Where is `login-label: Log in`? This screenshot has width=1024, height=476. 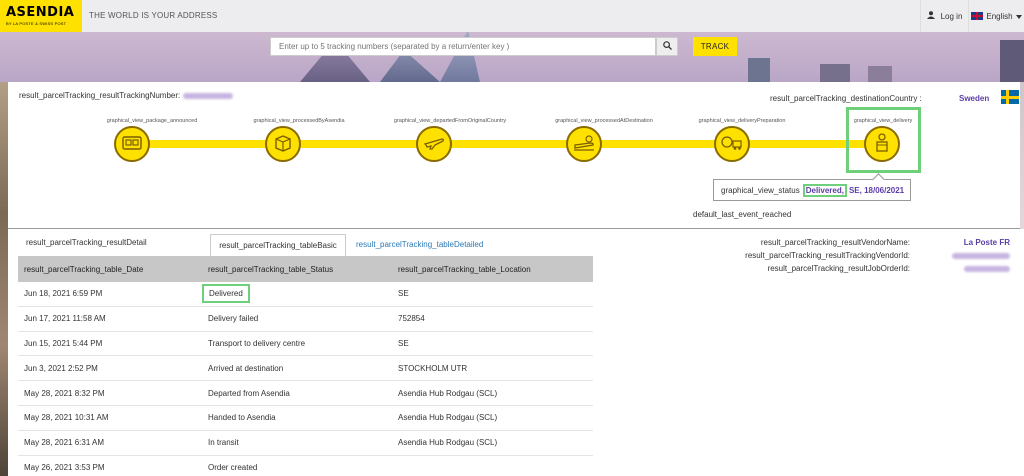 login-label: Log in is located at coordinates (951, 16).